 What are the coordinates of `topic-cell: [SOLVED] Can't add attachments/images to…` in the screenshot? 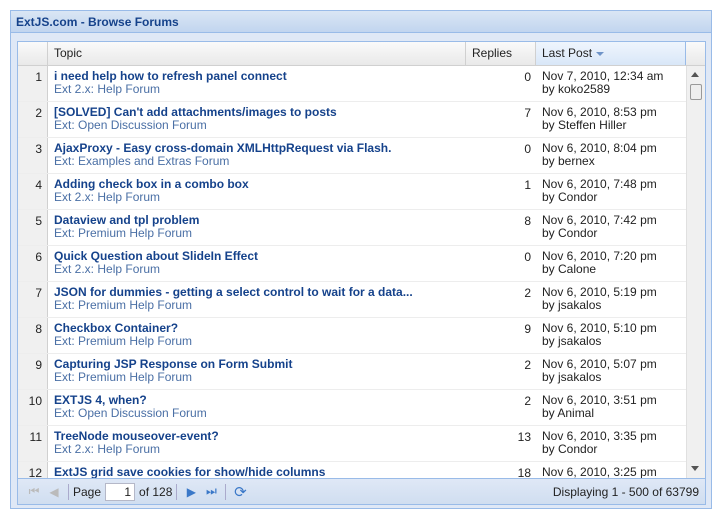 It's located at (257, 119).